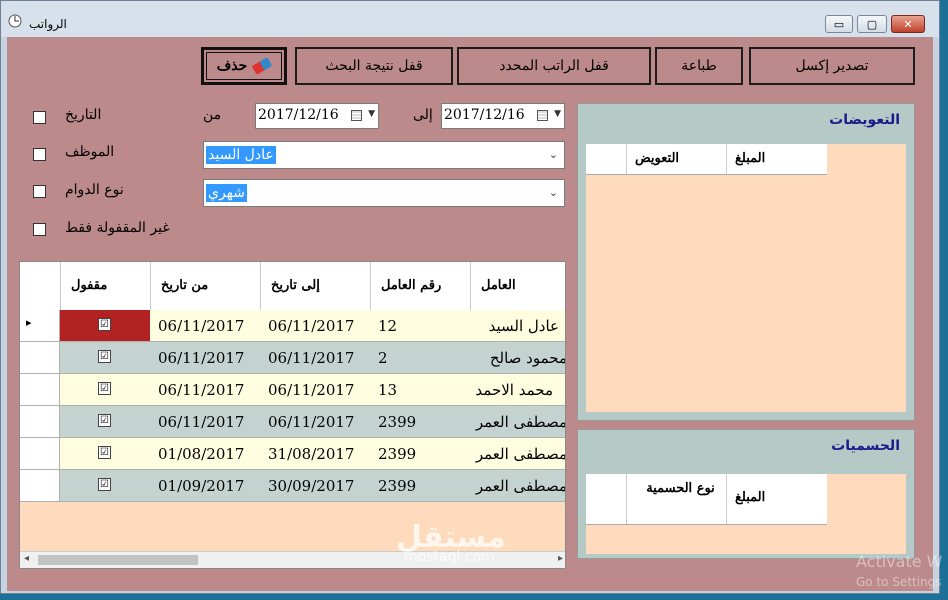  What do you see at coordinates (899, 572) in the screenshot?
I see `activate-windows-notice: Activate W Go to Settings` at bounding box center [899, 572].